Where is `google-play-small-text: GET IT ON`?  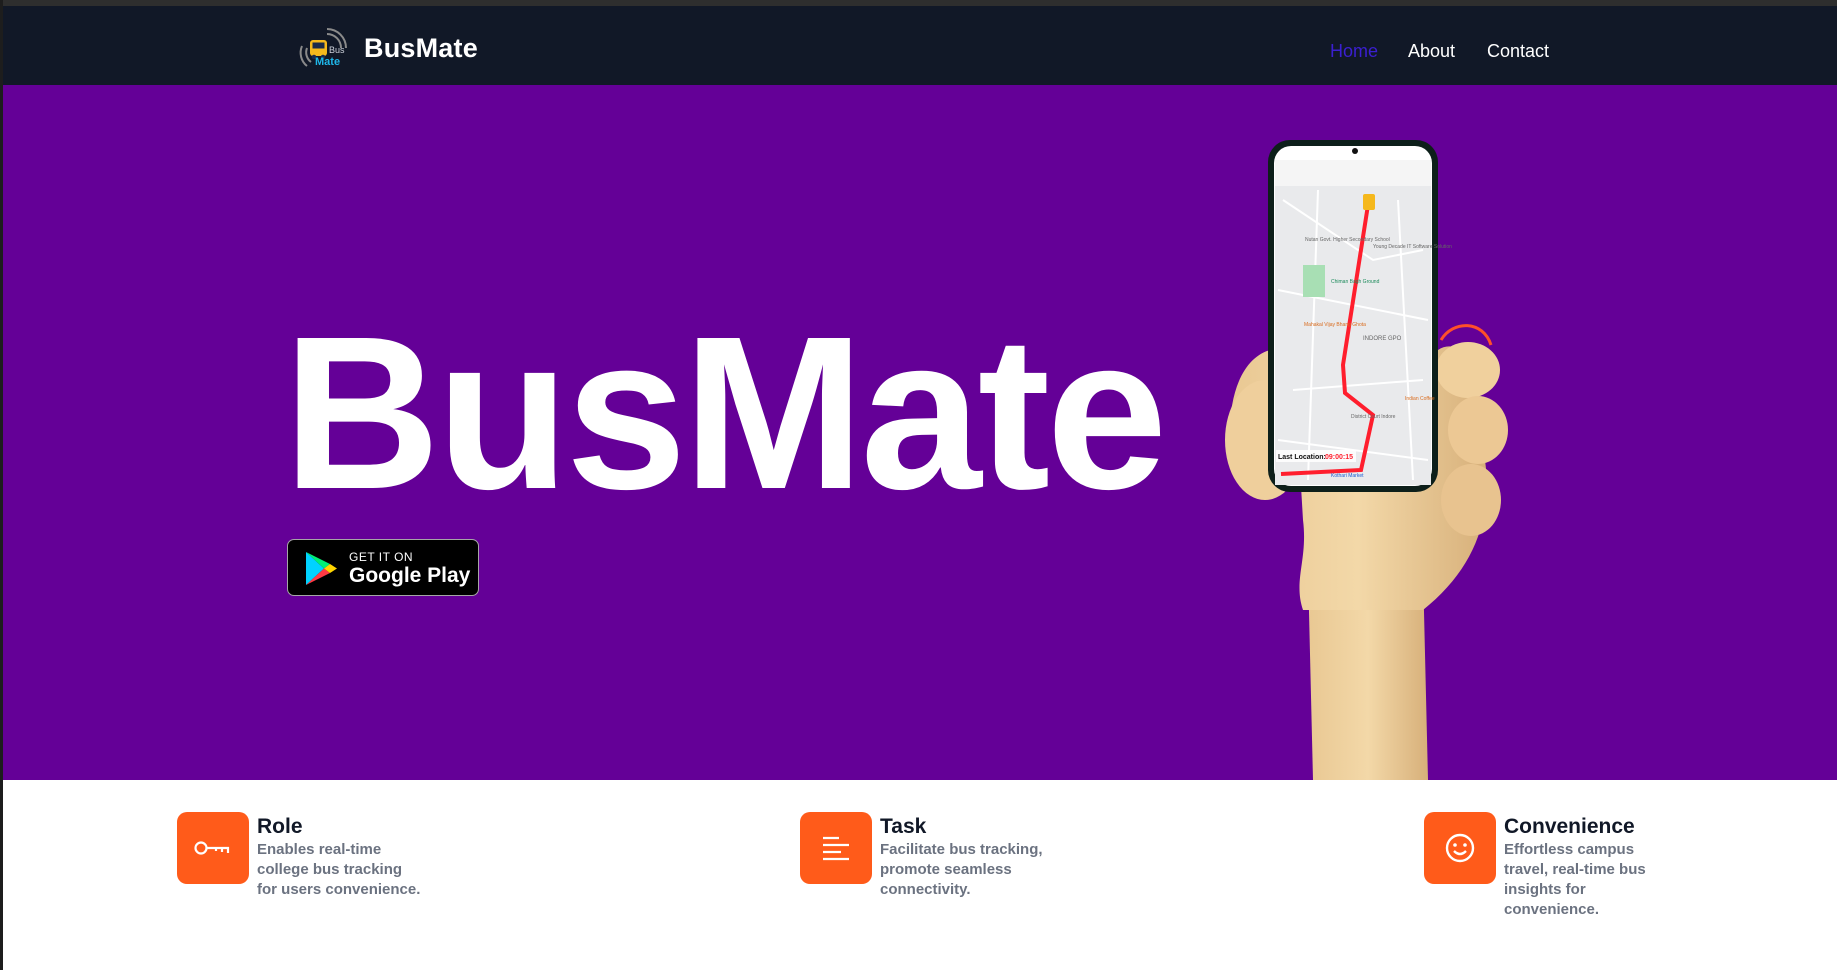 google-play-small-text: GET IT ON is located at coordinates (381, 557).